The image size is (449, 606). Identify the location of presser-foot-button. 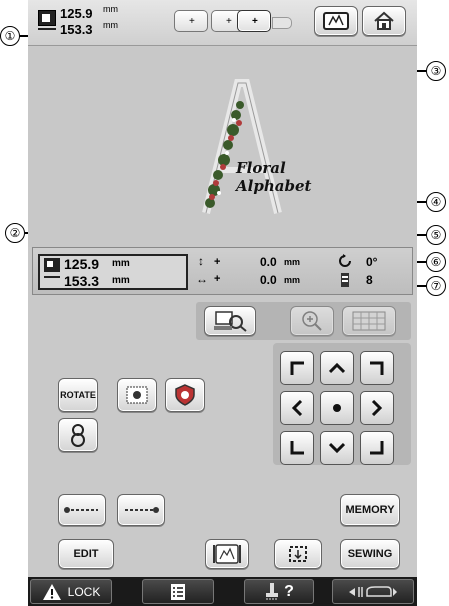
(373, 591).